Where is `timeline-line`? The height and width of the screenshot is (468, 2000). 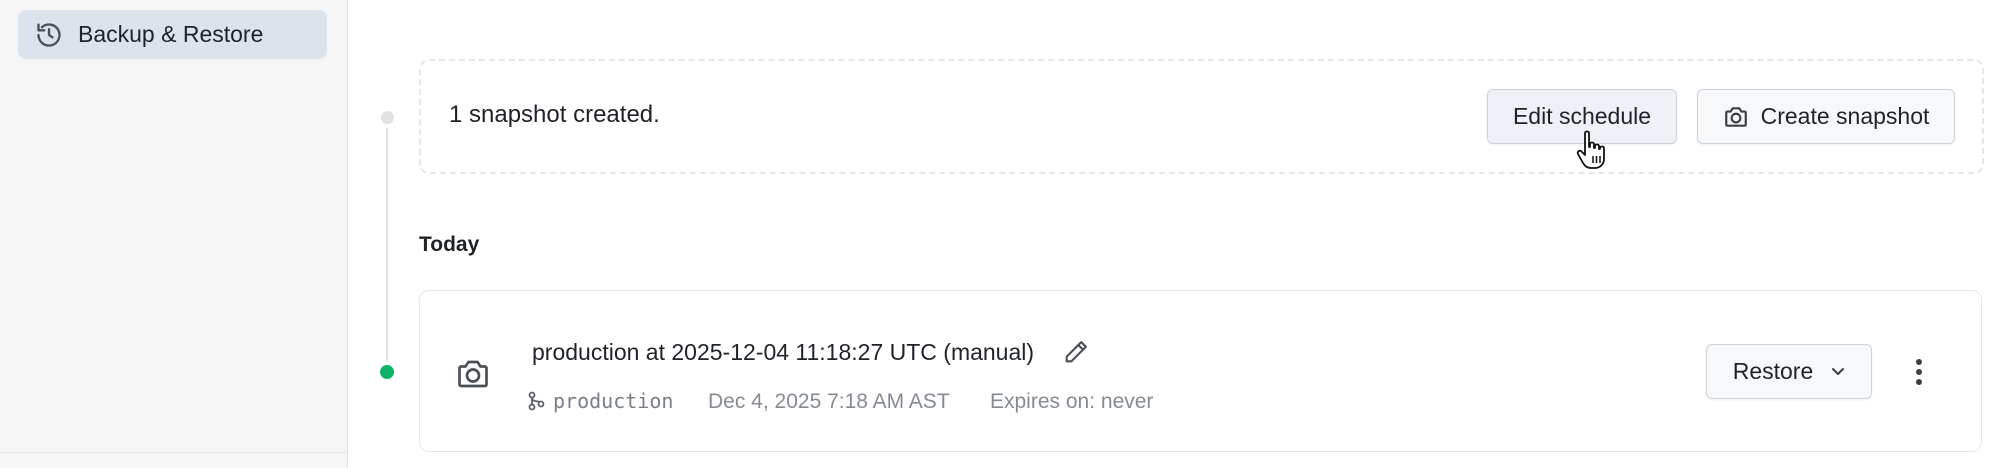 timeline-line is located at coordinates (387, 244).